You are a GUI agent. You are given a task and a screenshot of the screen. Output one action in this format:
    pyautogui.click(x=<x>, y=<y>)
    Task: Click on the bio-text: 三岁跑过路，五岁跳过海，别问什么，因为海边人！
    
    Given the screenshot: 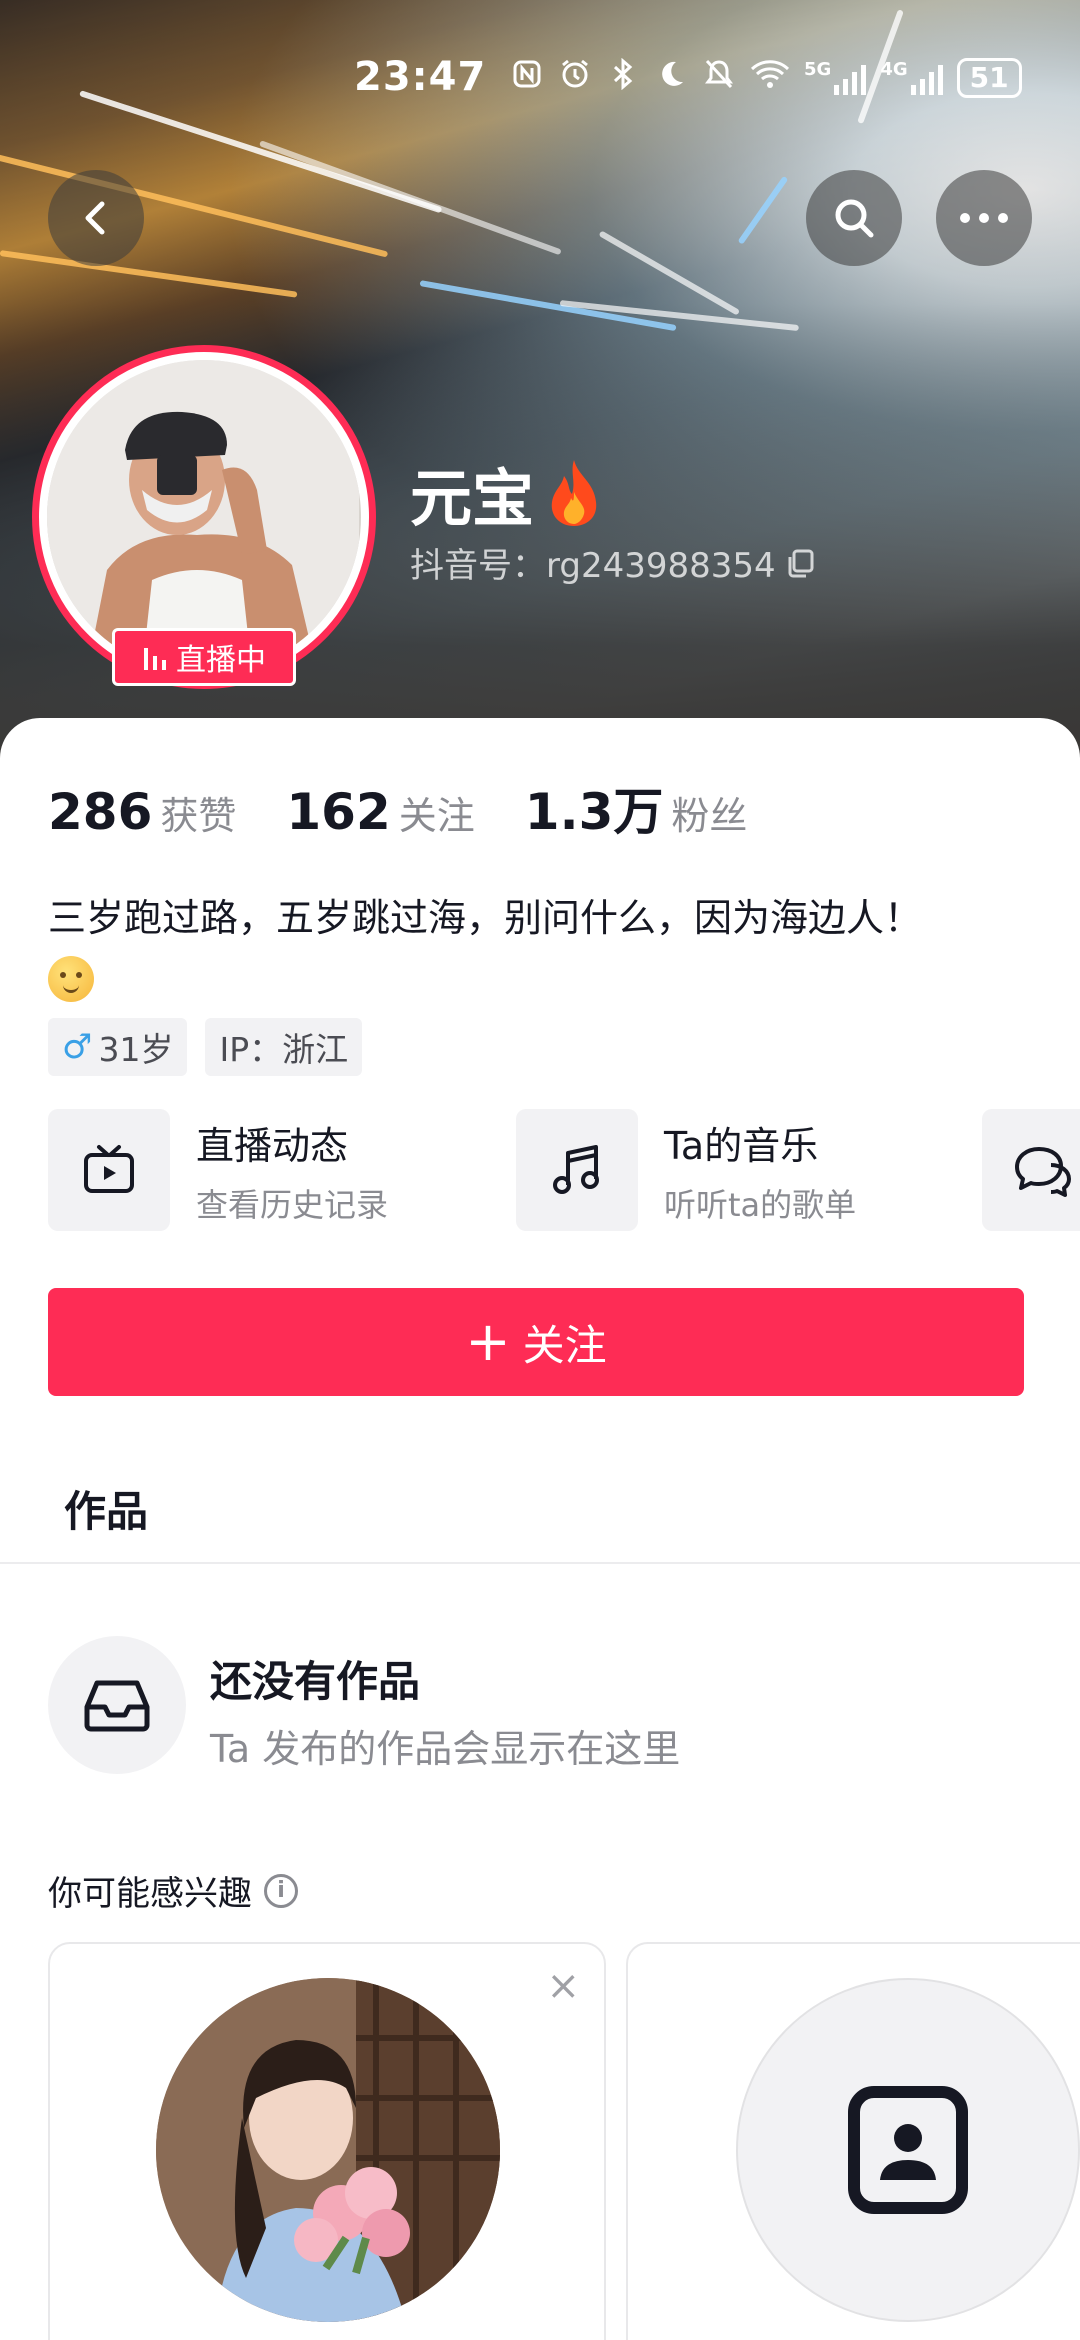 What is the action you would take?
    pyautogui.click(x=485, y=918)
    